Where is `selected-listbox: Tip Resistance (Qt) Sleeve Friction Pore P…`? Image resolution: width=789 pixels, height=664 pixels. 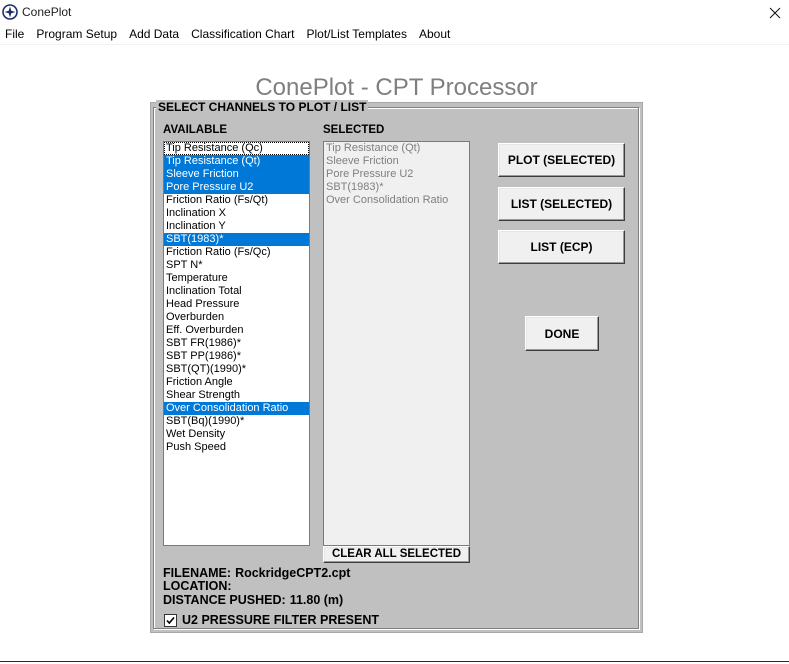 selected-listbox: Tip Resistance (Qt) Sleeve Friction Pore P… is located at coordinates (396, 343).